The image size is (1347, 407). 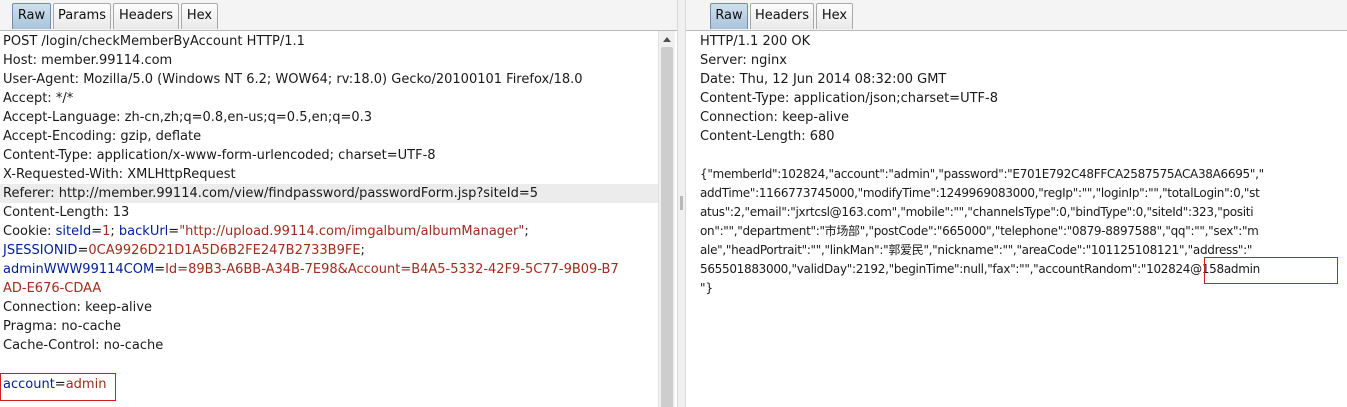 I want to click on splitter-grip-icon, so click(x=681, y=203).